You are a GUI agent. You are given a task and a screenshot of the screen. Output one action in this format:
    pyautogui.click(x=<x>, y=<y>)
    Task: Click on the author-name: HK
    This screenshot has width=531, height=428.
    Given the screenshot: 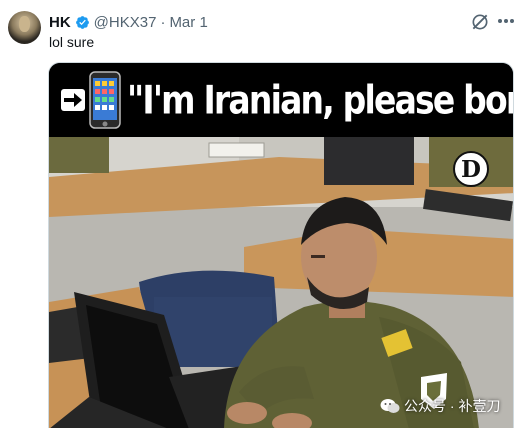 What is the action you would take?
    pyautogui.click(x=60, y=22)
    